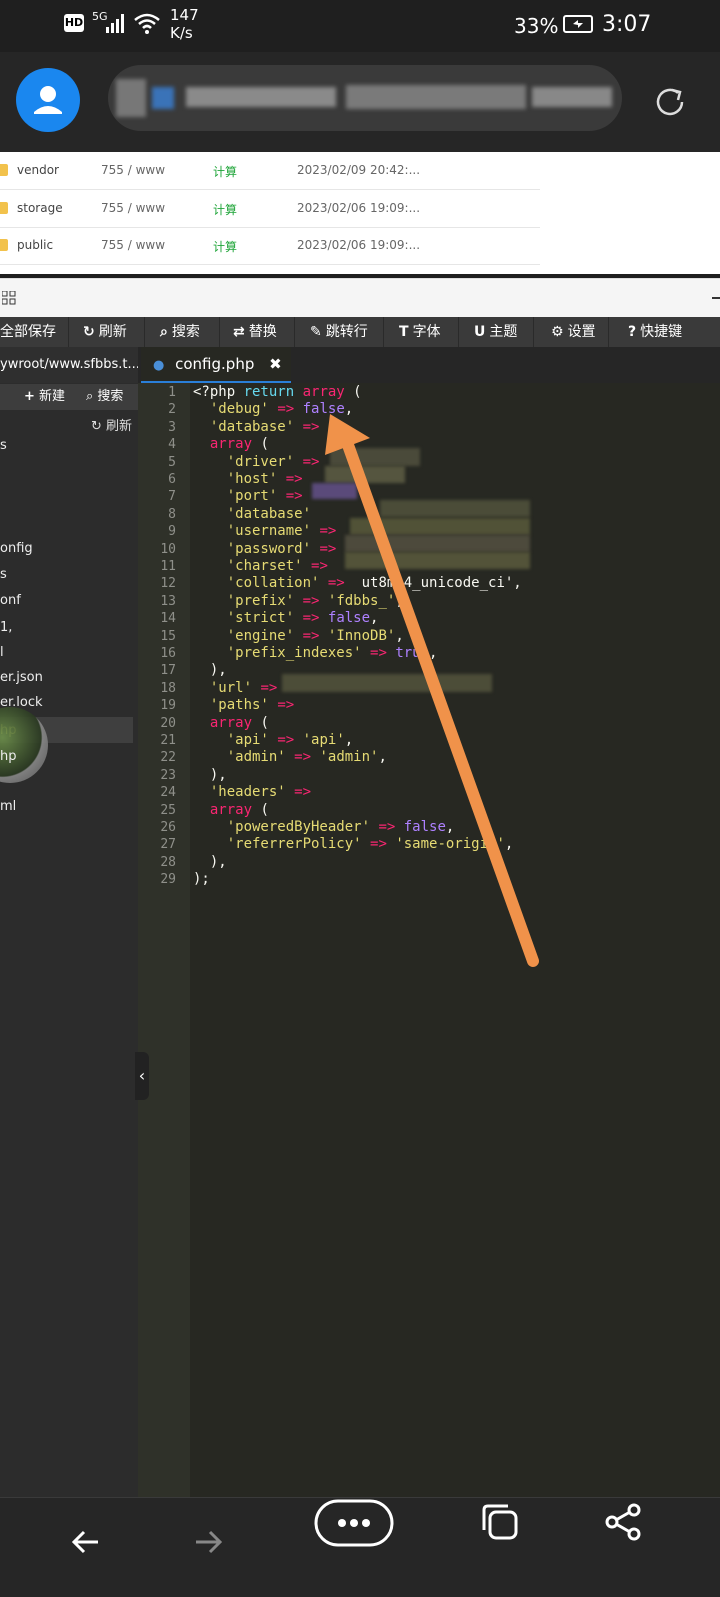  I want to click on browser-bottom-nav, so click(360, 1547).